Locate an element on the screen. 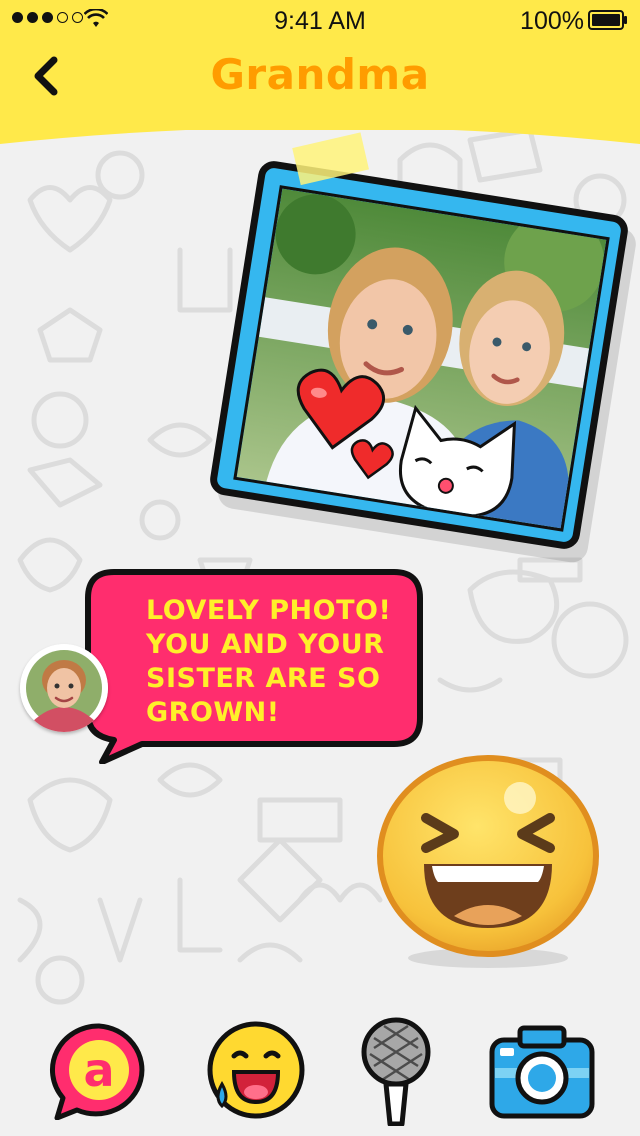  message-line: YOU AND YOUR is located at coordinates (265, 644).